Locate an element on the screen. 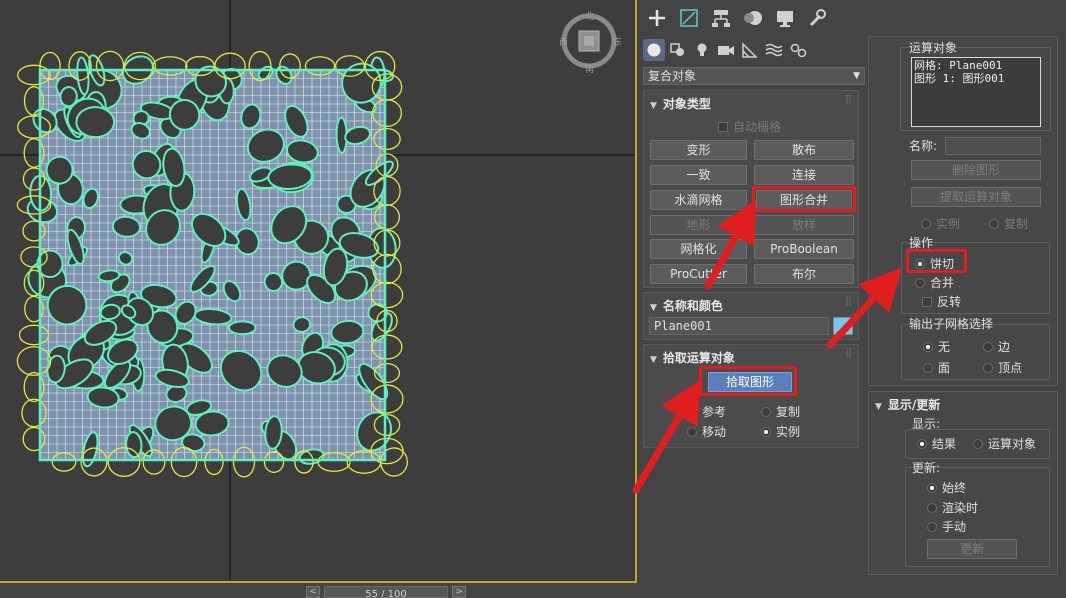 The height and width of the screenshot is (598, 1066). object-color-swatch is located at coordinates (843, 326).